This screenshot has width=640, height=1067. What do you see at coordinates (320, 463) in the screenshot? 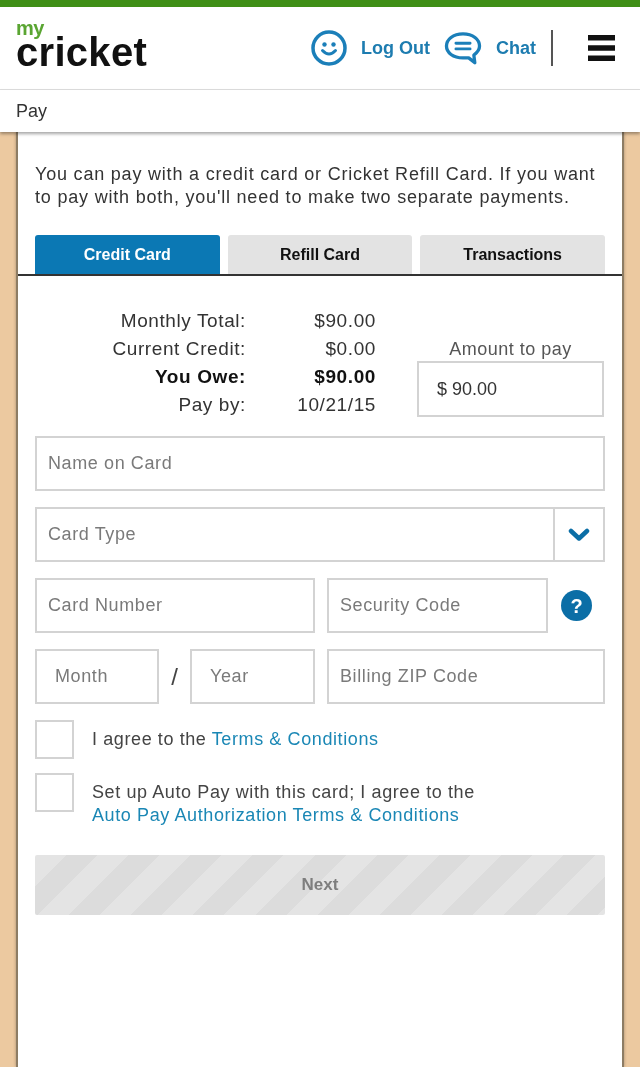
I see `name-input: Name on Card` at bounding box center [320, 463].